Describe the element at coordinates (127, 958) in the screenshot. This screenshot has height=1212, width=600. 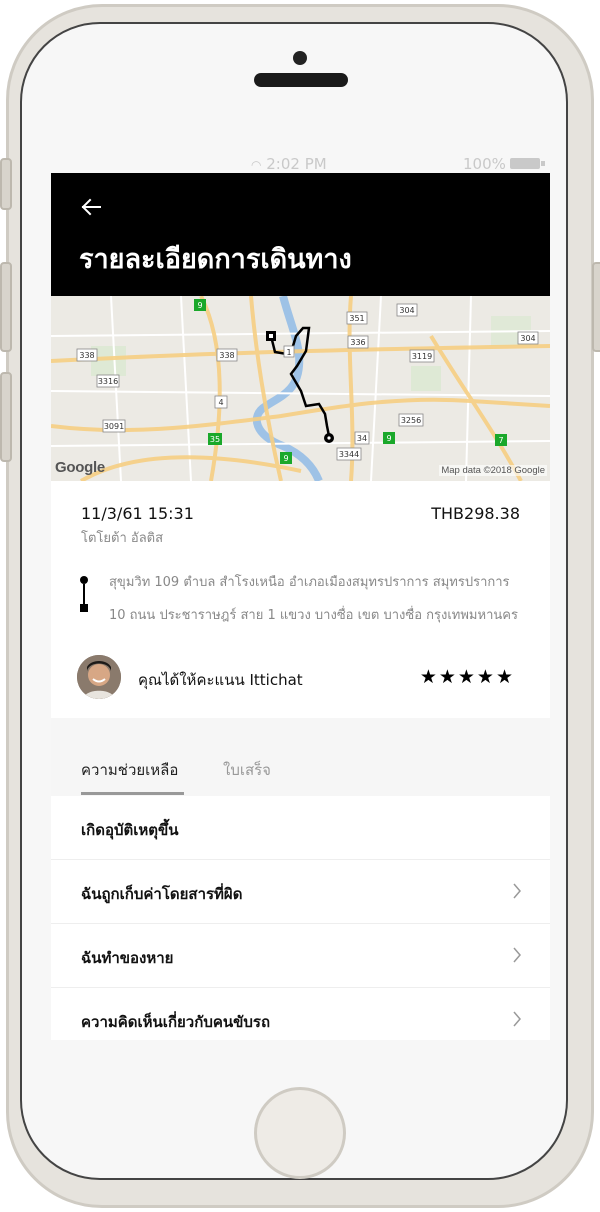
I see `help-item-label: ฉันทำของหาย` at that location.